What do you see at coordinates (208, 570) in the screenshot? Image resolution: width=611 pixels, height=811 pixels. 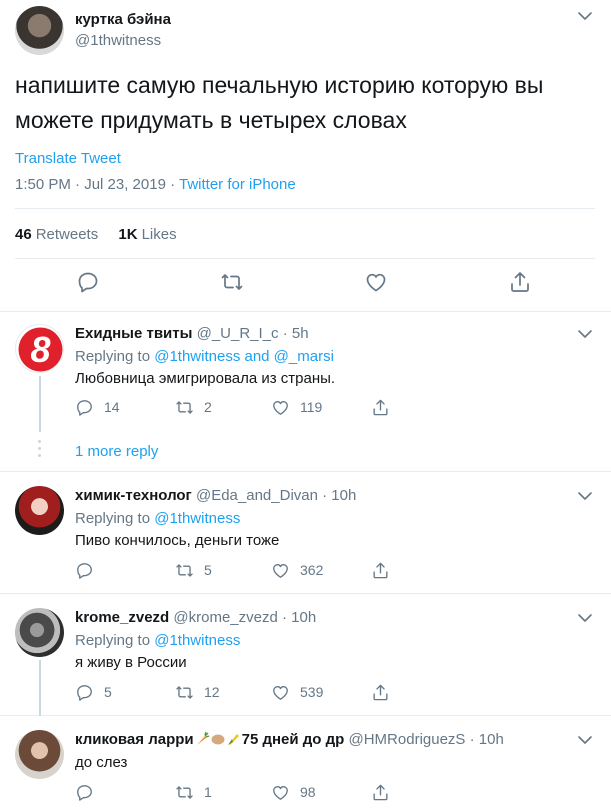 I see `retweet-count: 5` at bounding box center [208, 570].